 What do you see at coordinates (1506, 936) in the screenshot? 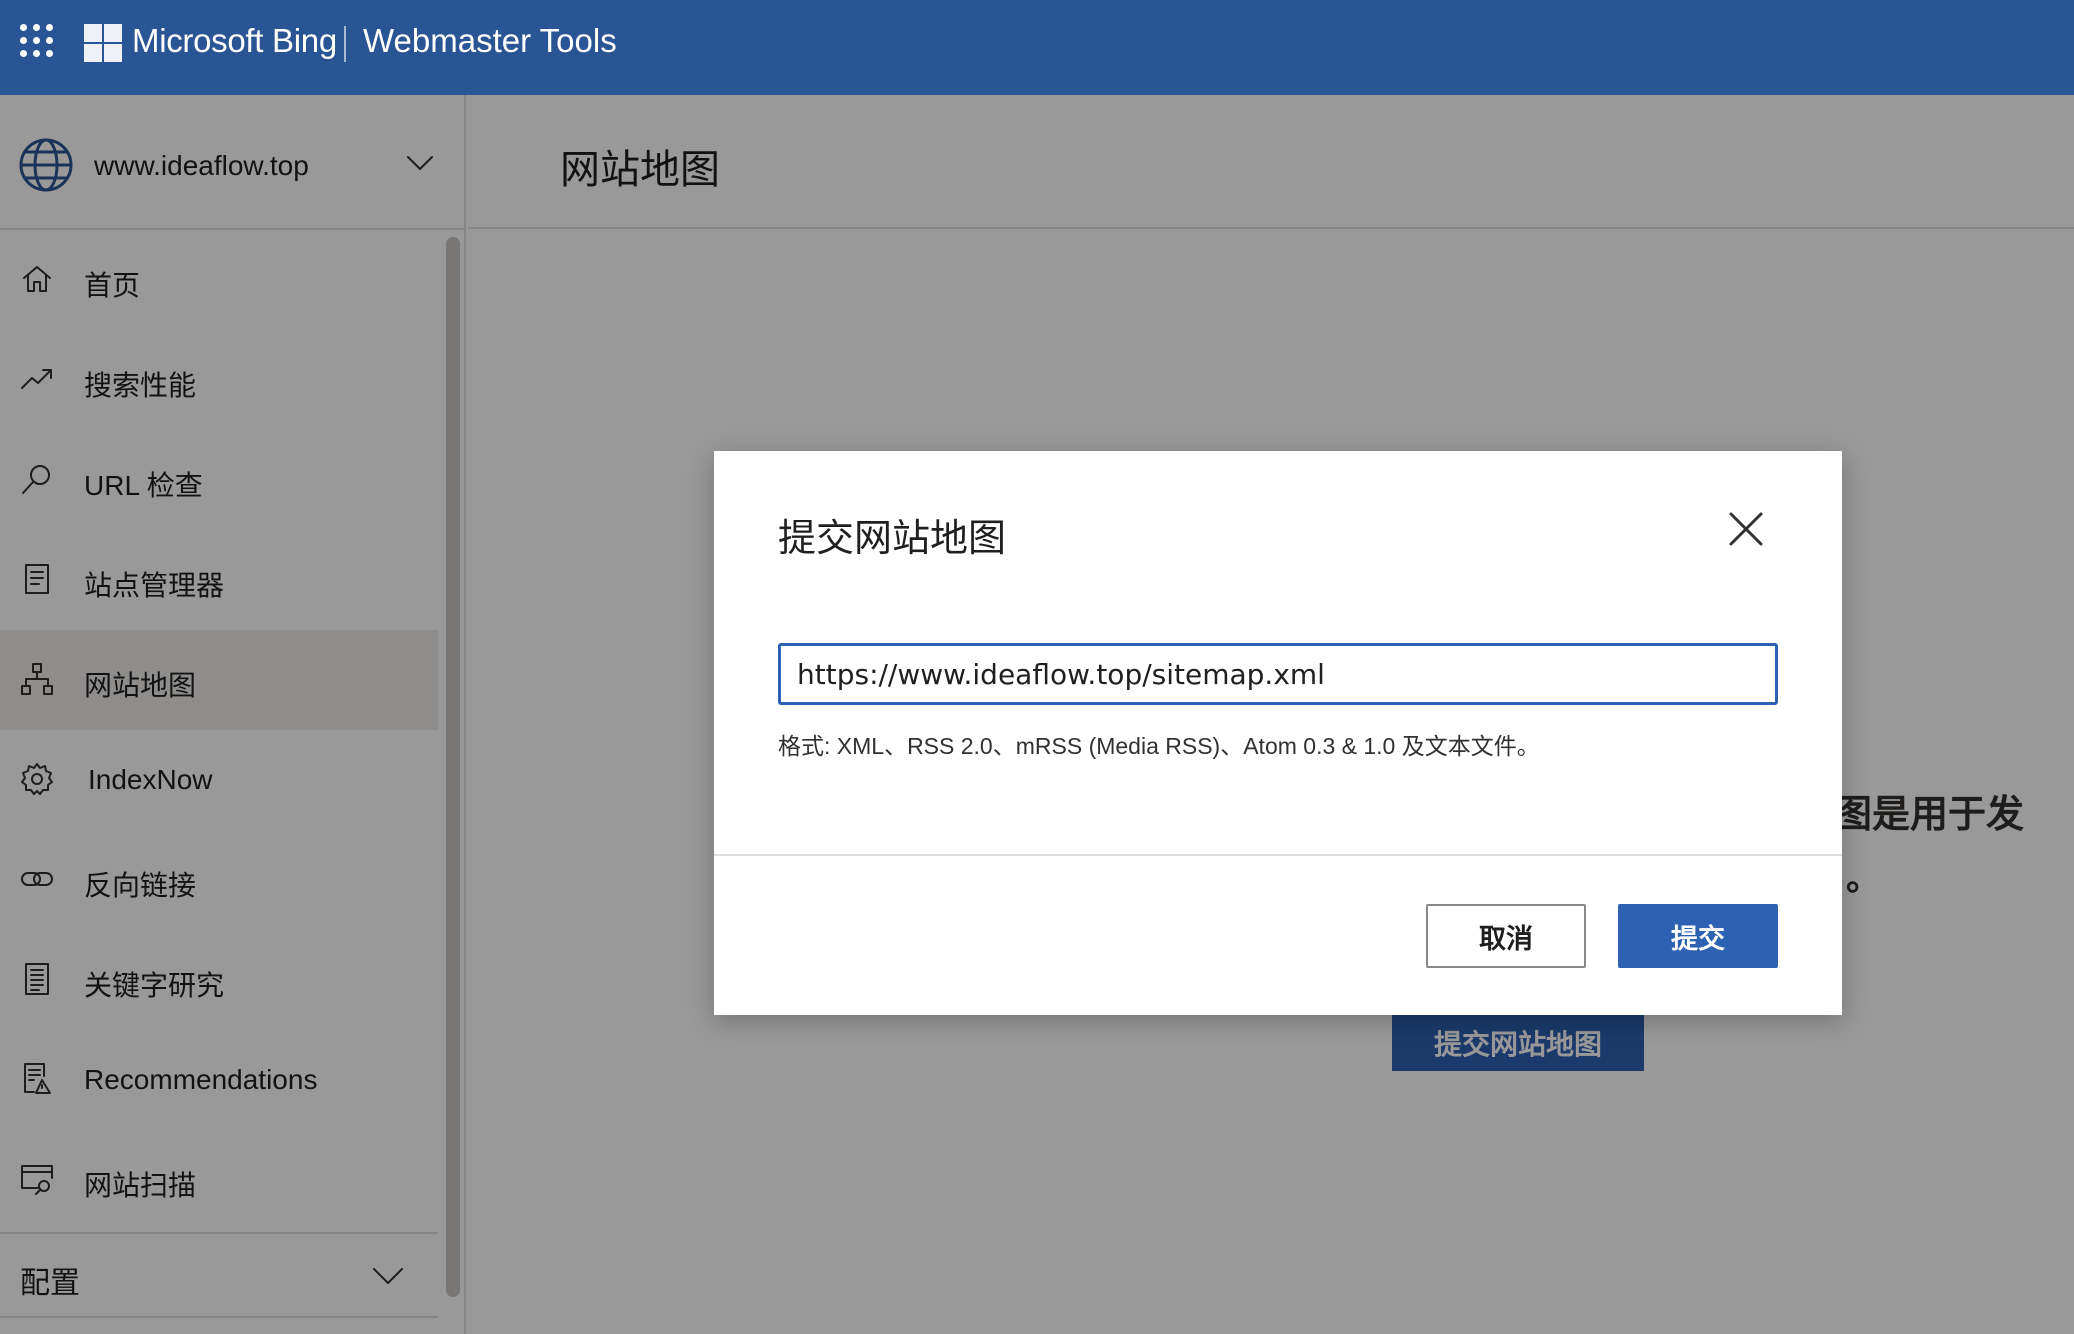
I see `cancel-button: 取消` at bounding box center [1506, 936].